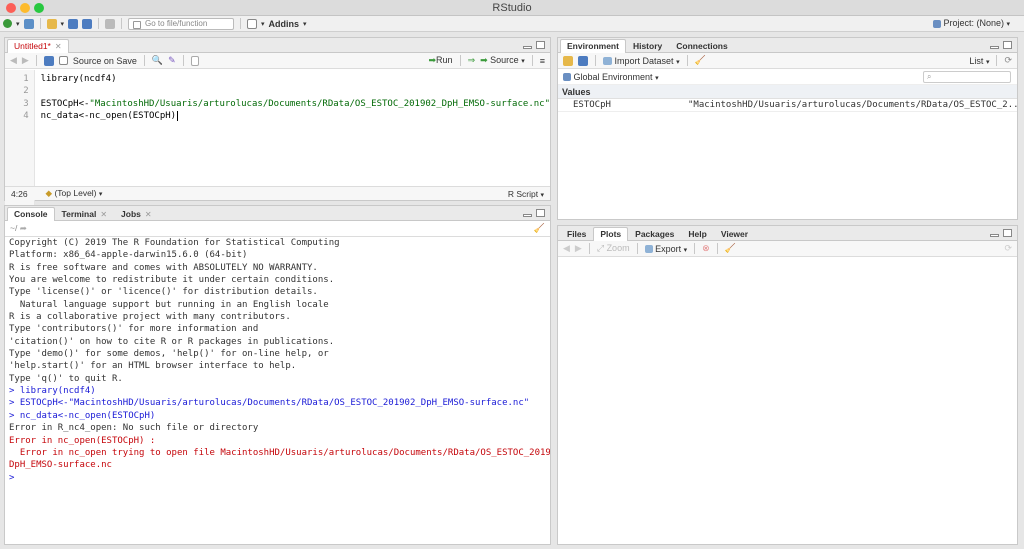  Describe the element at coordinates (51, 23) in the screenshot. I see `open-folder-icon` at that location.